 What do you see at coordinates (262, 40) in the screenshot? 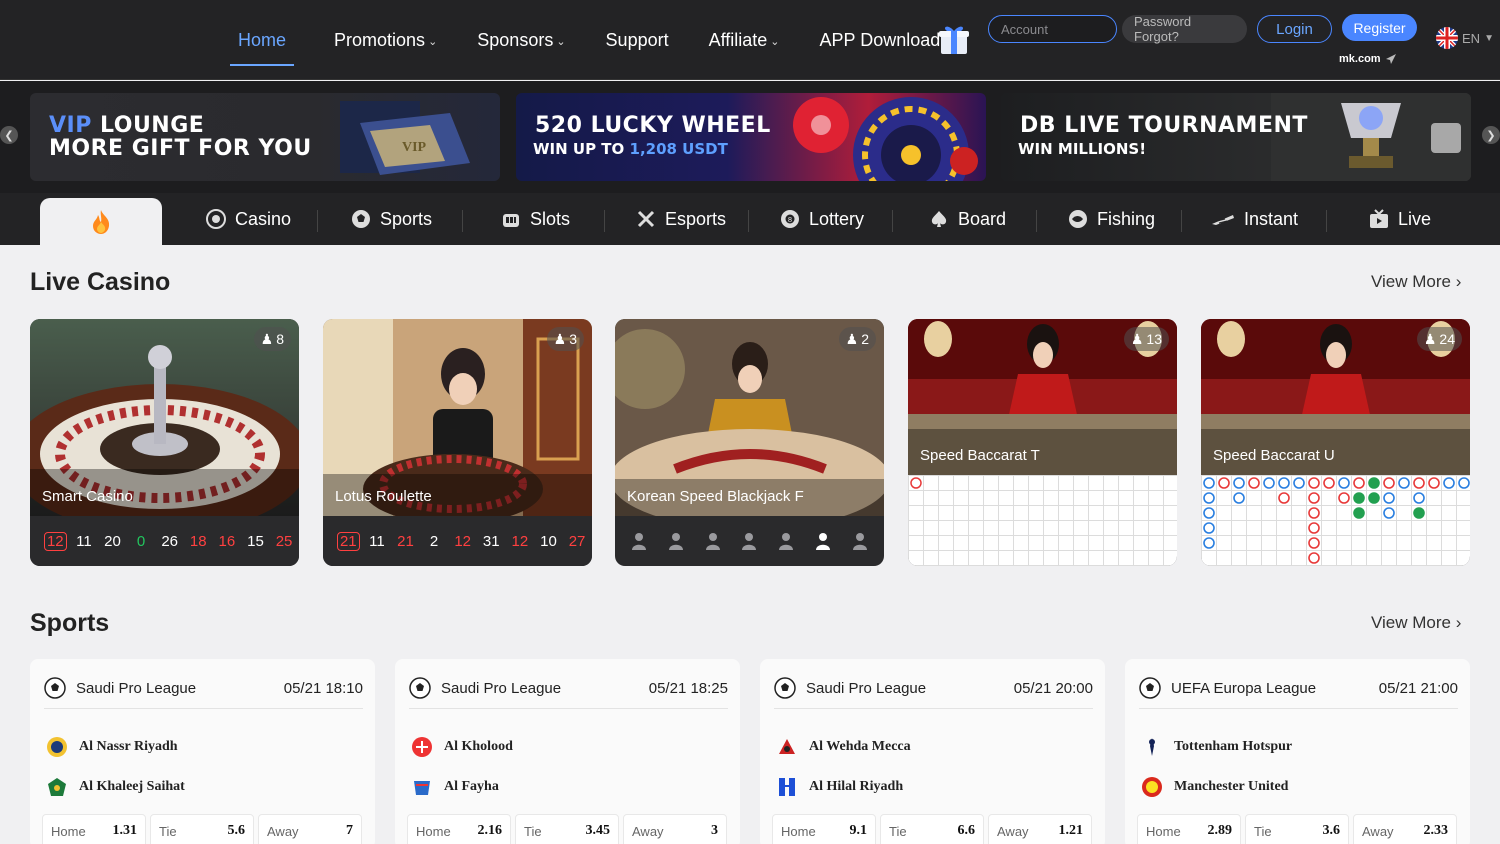
I see `nav-home-label: Home` at bounding box center [262, 40].